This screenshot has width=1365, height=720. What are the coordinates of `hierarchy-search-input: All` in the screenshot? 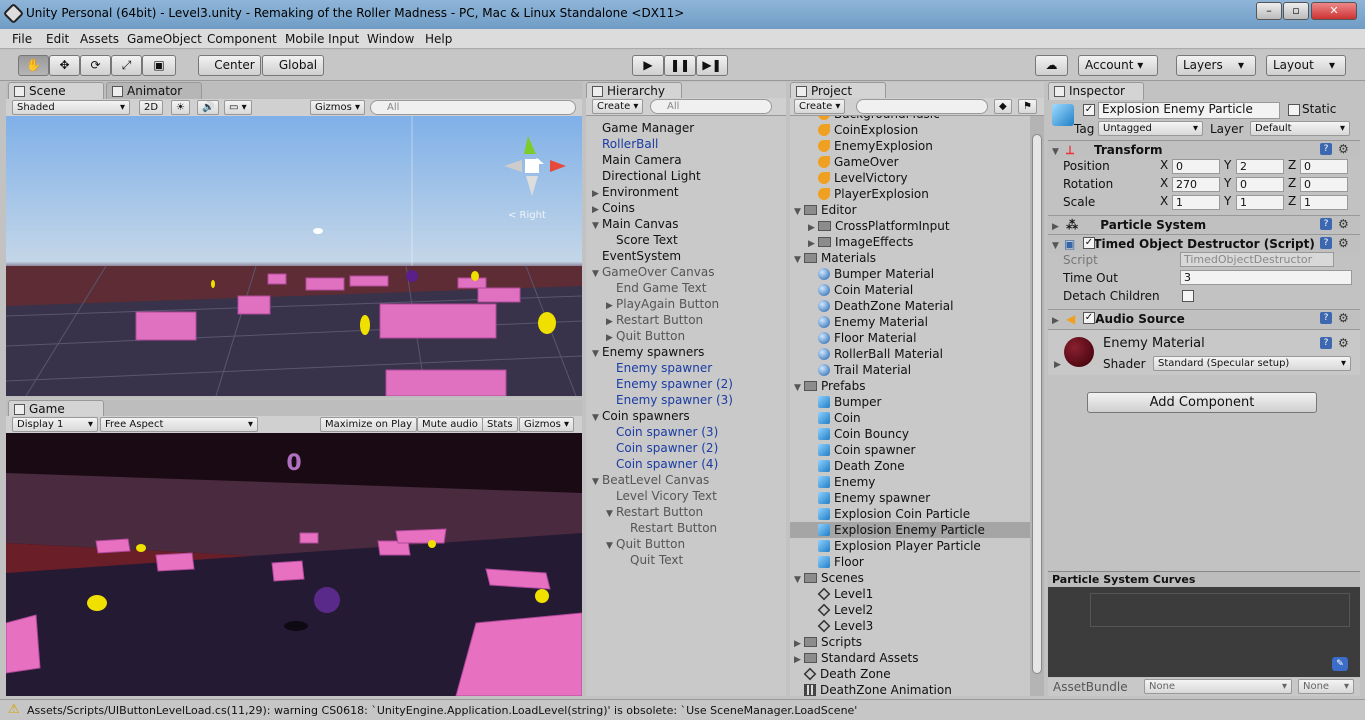 It's located at (711, 106).